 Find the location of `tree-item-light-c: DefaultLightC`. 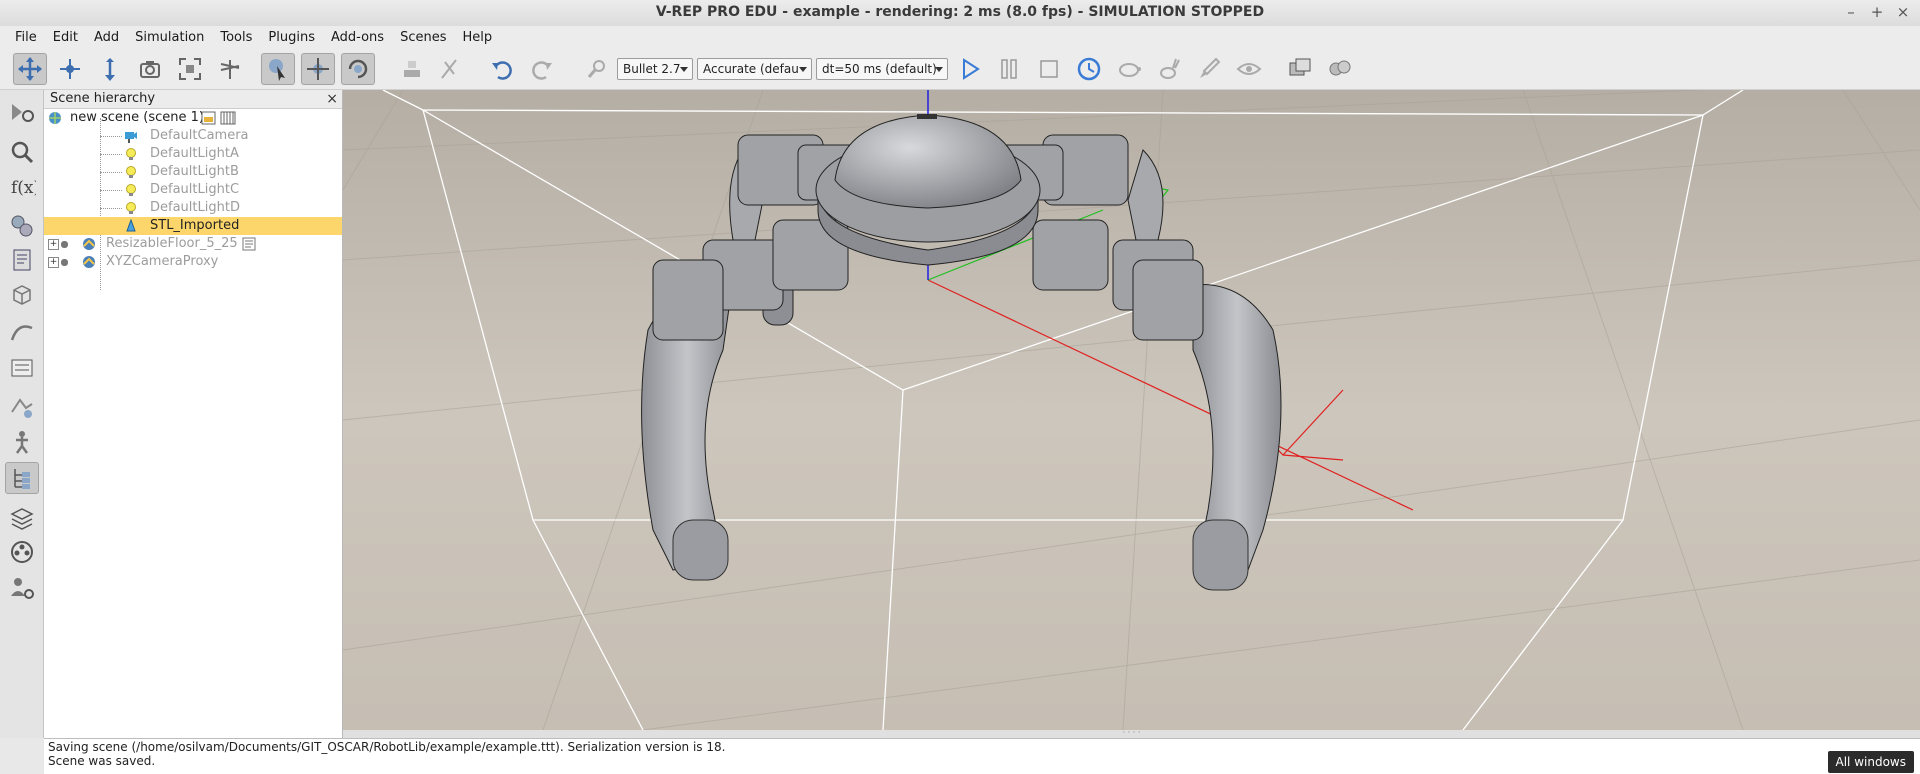

tree-item-light-c: DefaultLightC is located at coordinates (193, 190).